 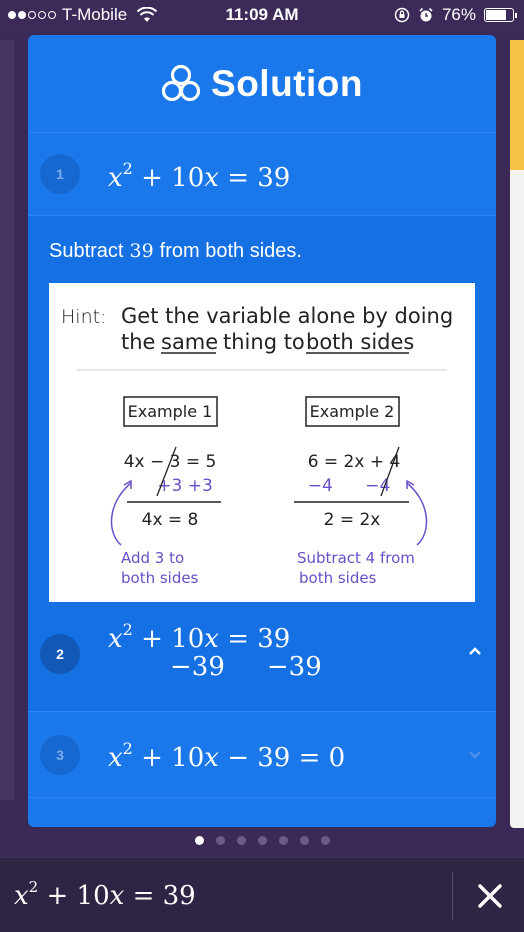 What do you see at coordinates (475, 651) in the screenshot?
I see `chevron-up-icon` at bounding box center [475, 651].